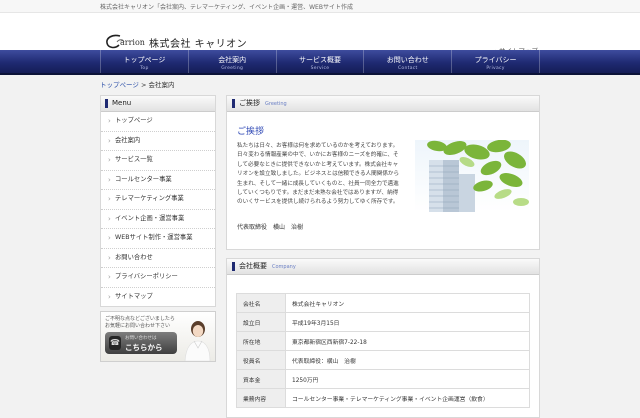  What do you see at coordinates (231, 61) in the screenshot?
I see `nav-item-company: 会社案内 Greeting` at bounding box center [231, 61].